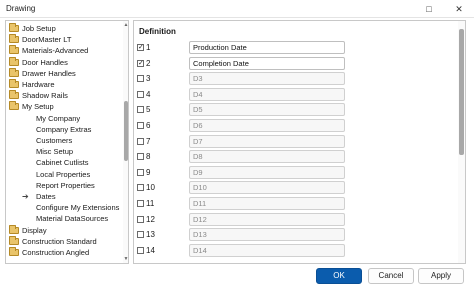 This screenshot has height=292, width=474. Describe the element at coordinates (267, 157) in the screenshot. I see `date-name-field: D8` at that location.